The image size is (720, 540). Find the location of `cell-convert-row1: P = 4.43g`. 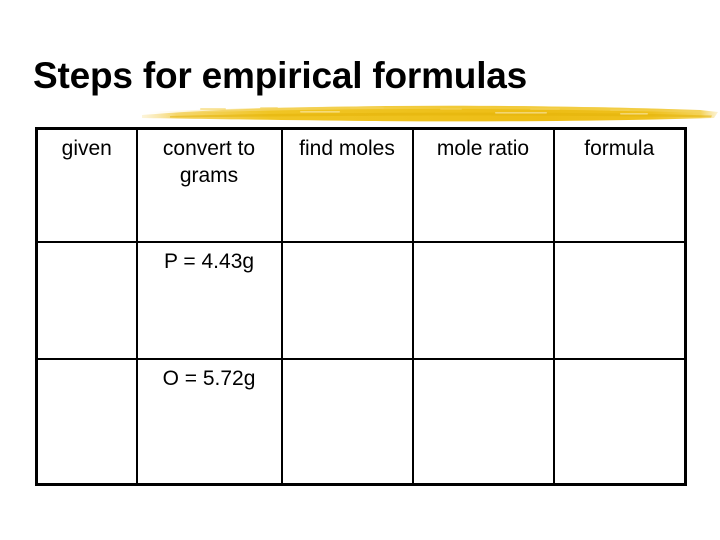

cell-convert-row1: P = 4.43g is located at coordinates (209, 300).